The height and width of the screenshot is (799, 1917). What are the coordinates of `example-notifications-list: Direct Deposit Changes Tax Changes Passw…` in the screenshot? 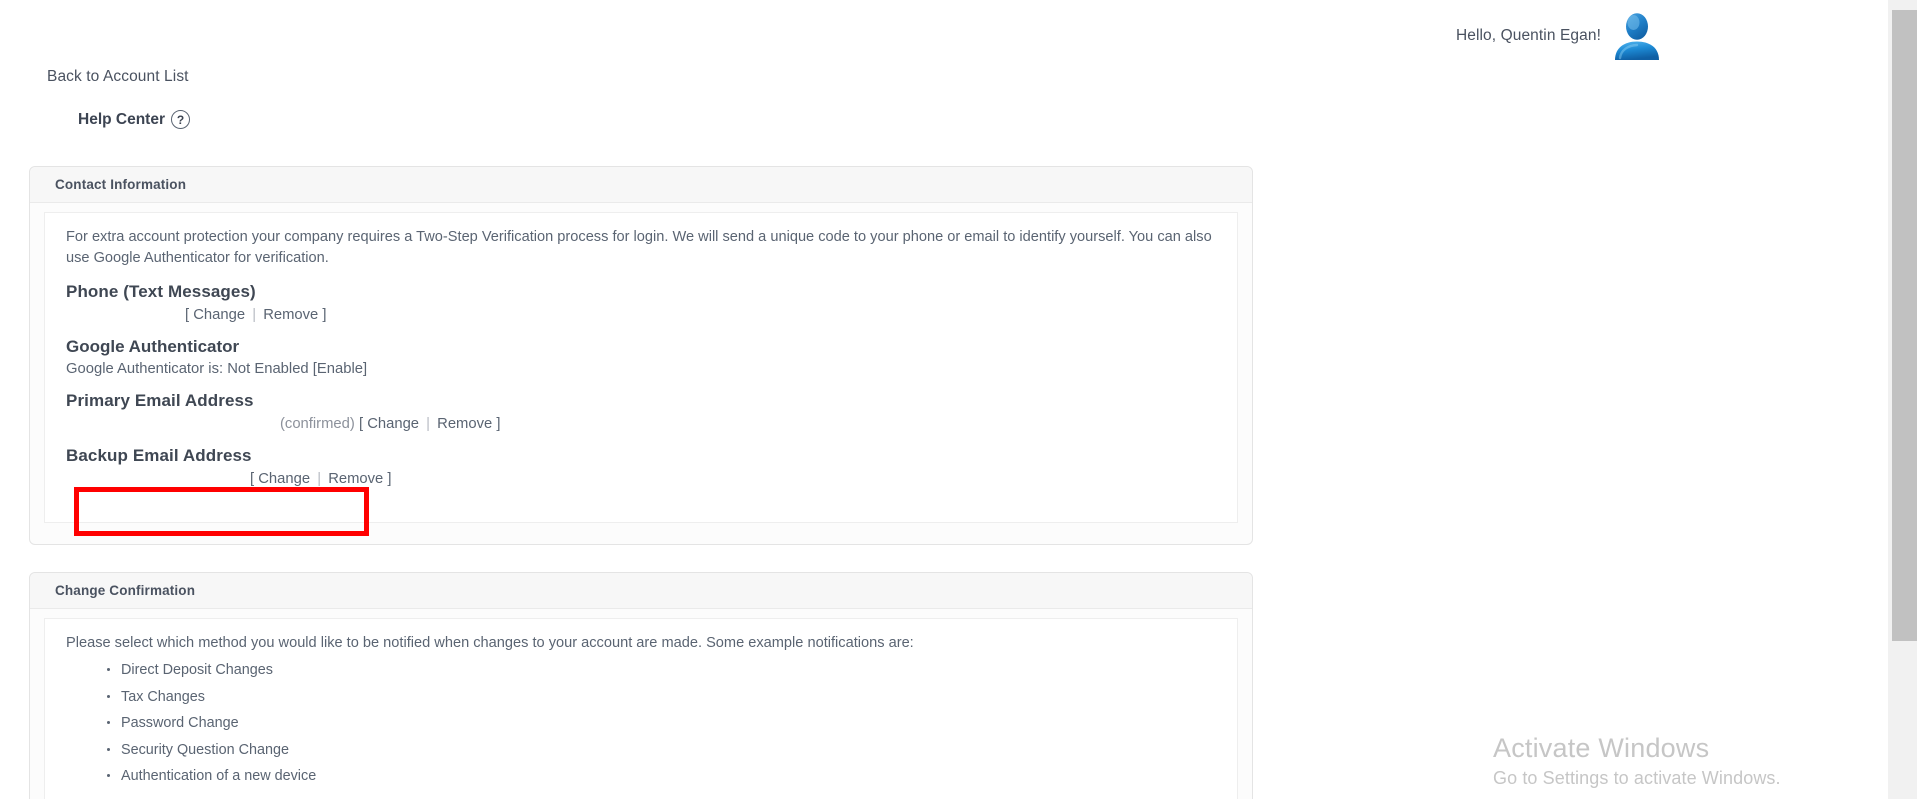 It's located at (641, 723).